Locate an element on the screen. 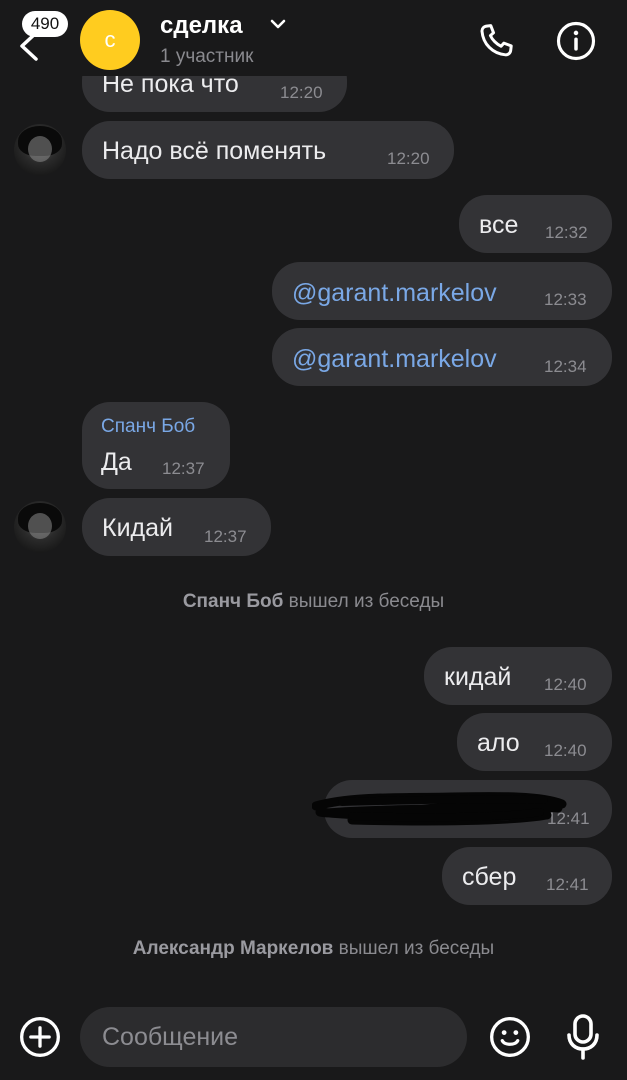 This screenshot has width=627, height=1080. smiley-icon is located at coordinates (510, 1037).